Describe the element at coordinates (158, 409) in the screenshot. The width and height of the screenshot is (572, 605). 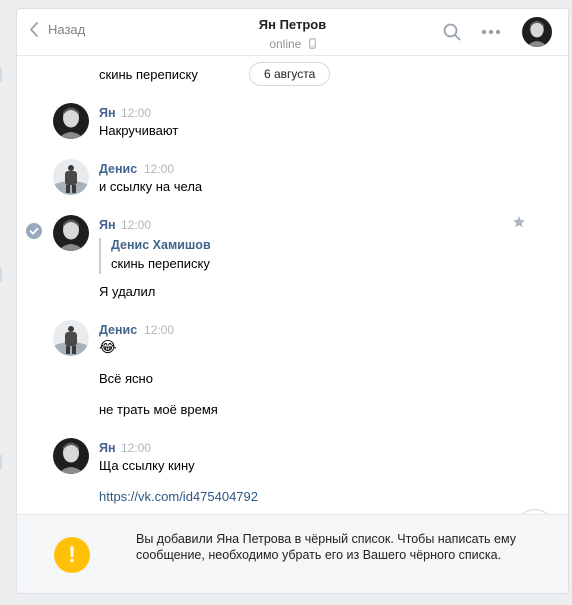
I see `message-text: не трать моё время` at that location.